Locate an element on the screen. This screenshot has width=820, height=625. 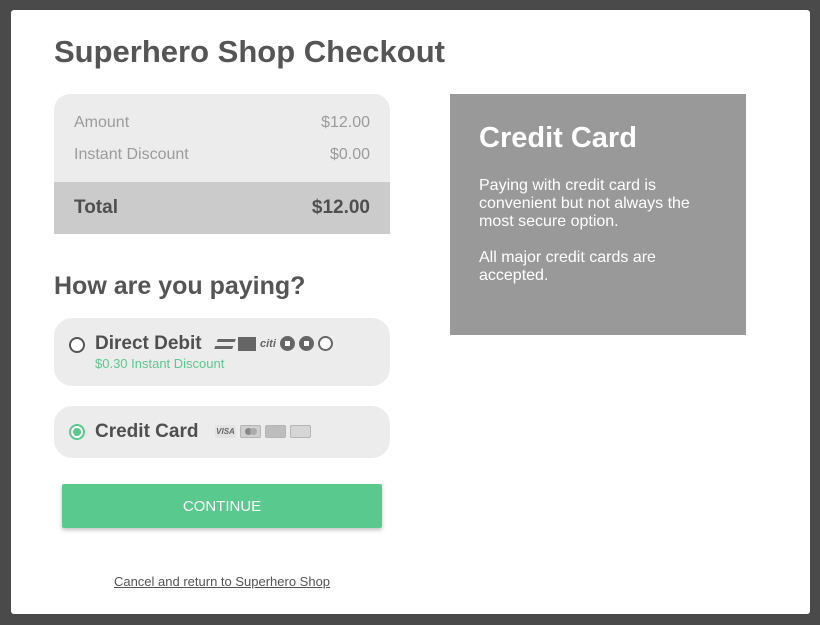
direct-debit-radio is located at coordinates (77, 345).